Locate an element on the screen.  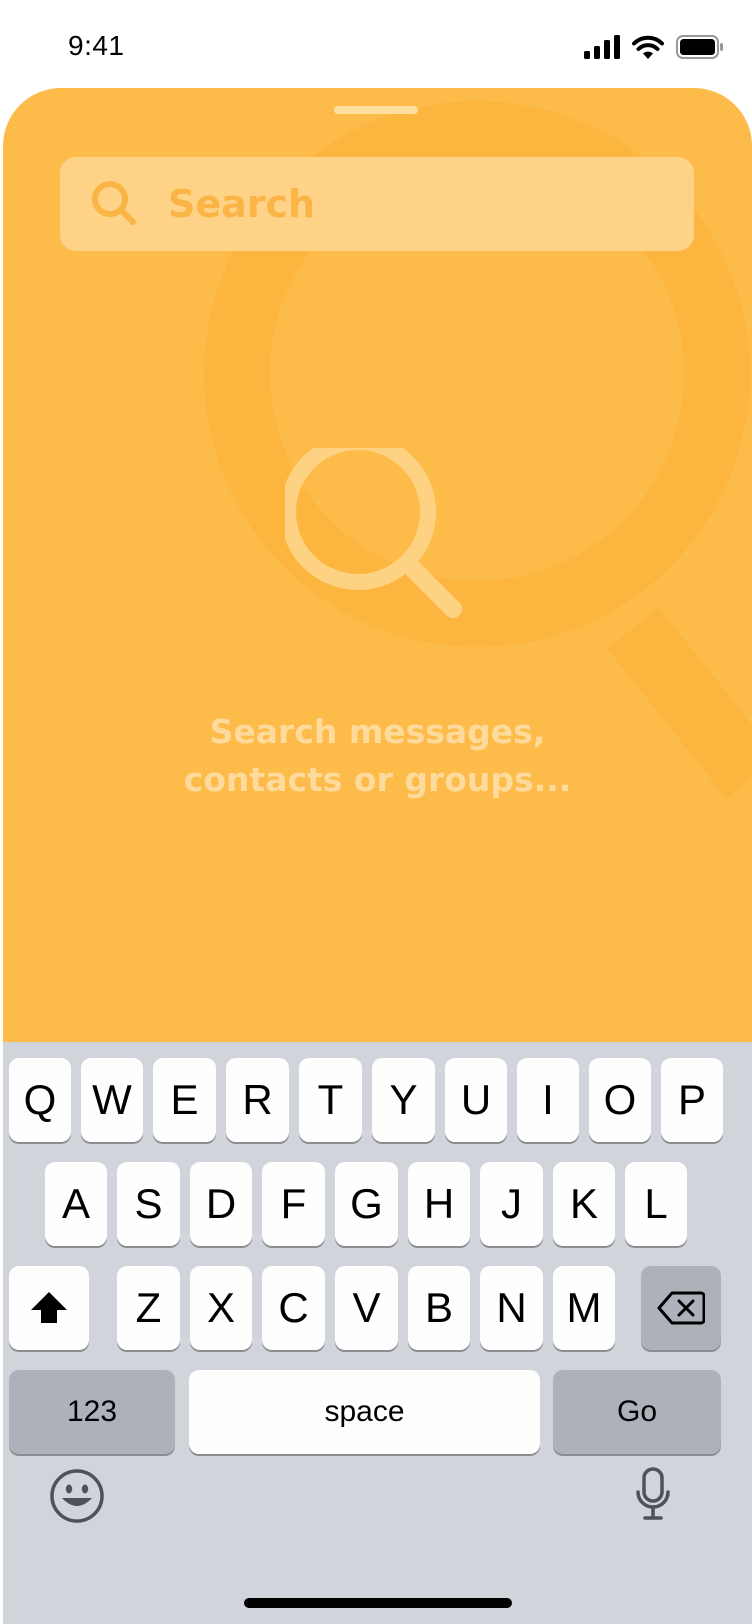
key-w: W is located at coordinates (112, 1100).